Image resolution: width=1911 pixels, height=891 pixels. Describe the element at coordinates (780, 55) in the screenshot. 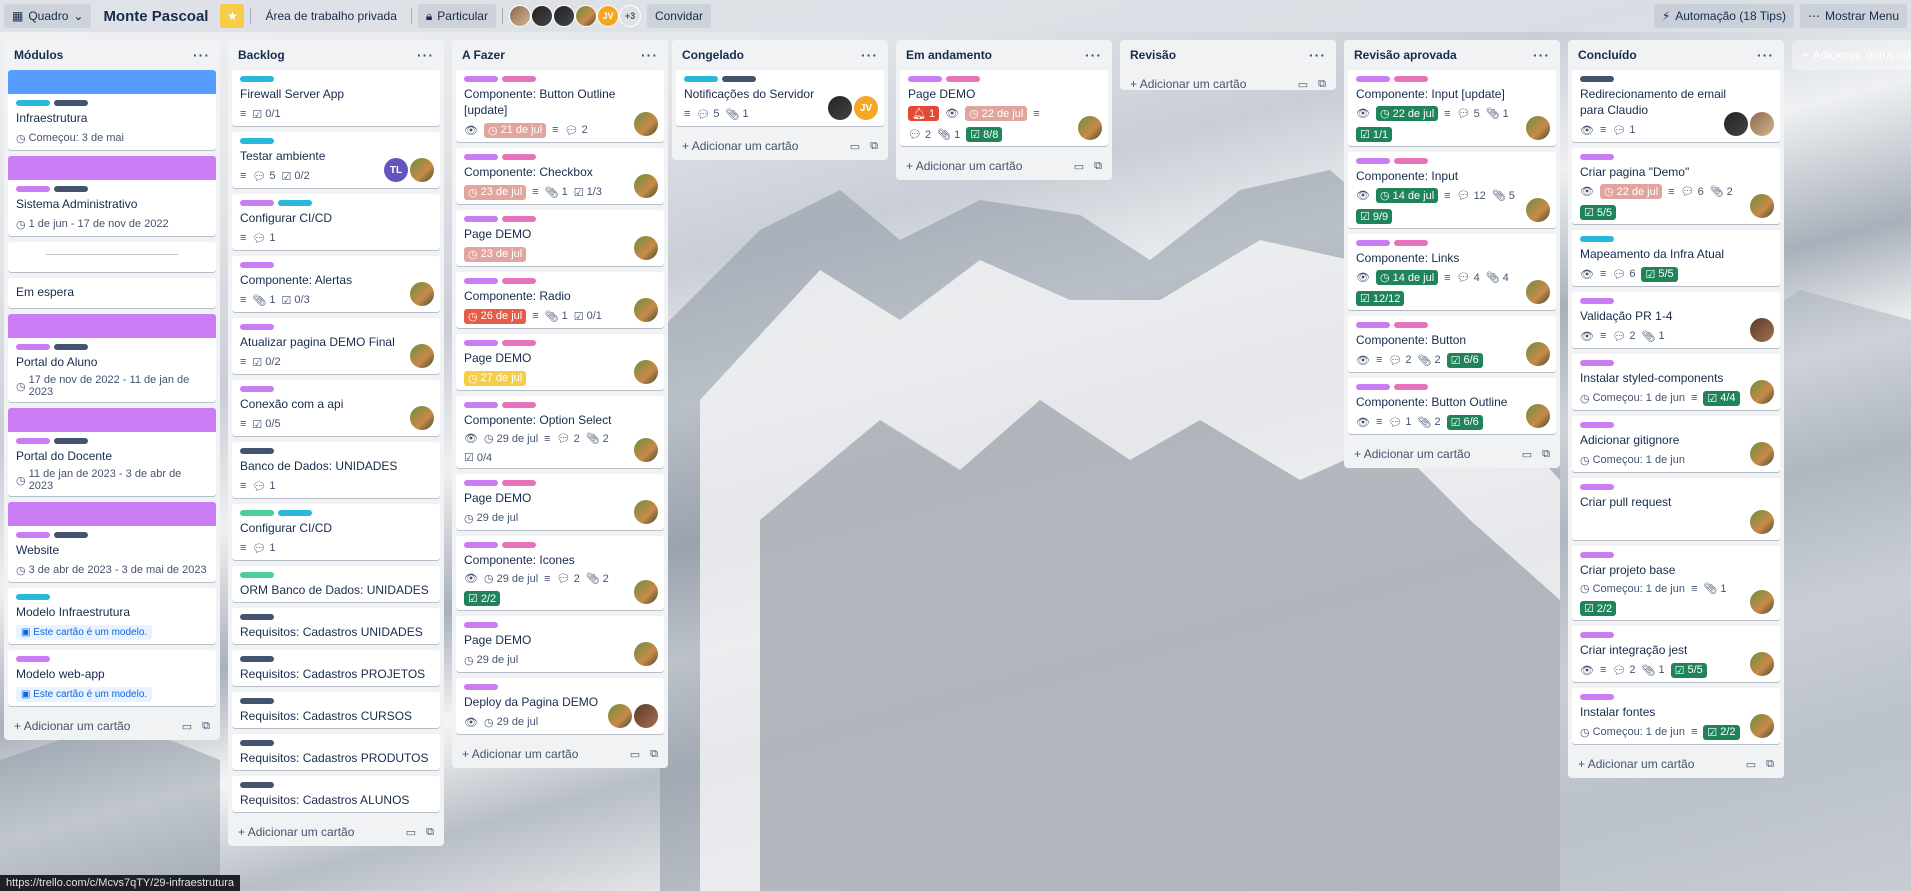

I see `list-header: Congelado ···` at that location.